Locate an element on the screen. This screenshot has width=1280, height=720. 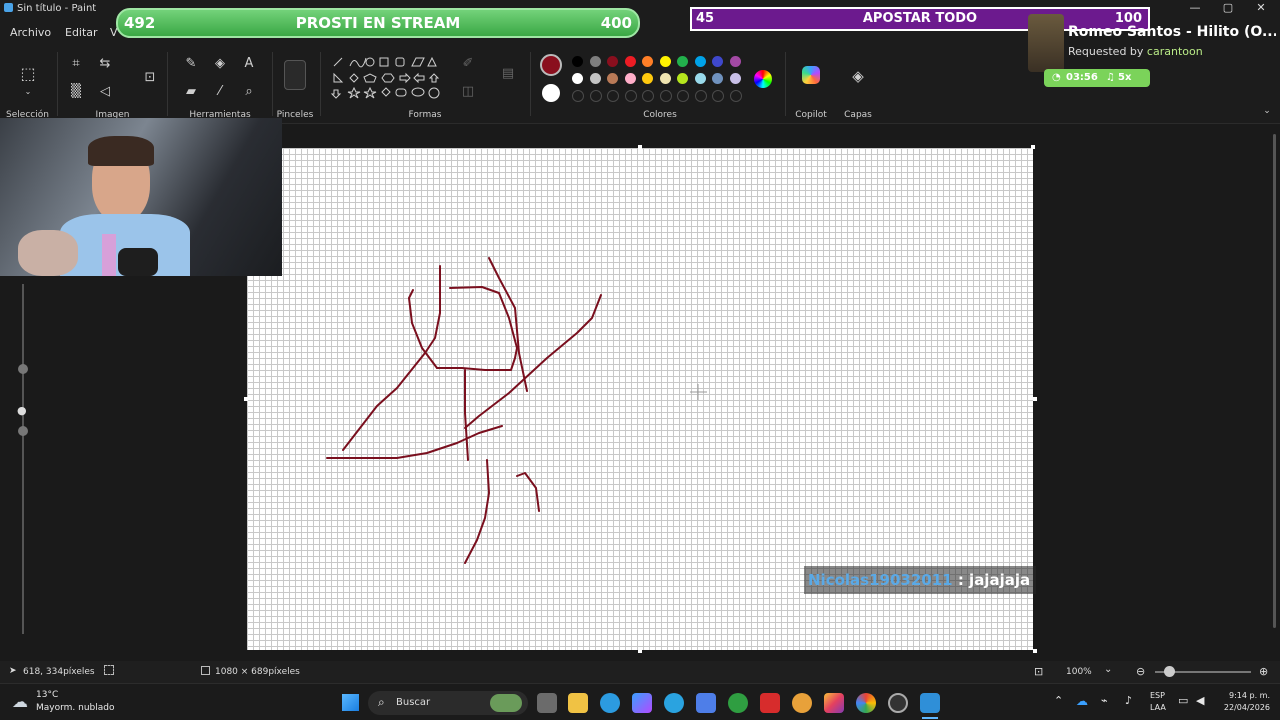
vertical-scrollbar is located at coordinates (1274, 381).